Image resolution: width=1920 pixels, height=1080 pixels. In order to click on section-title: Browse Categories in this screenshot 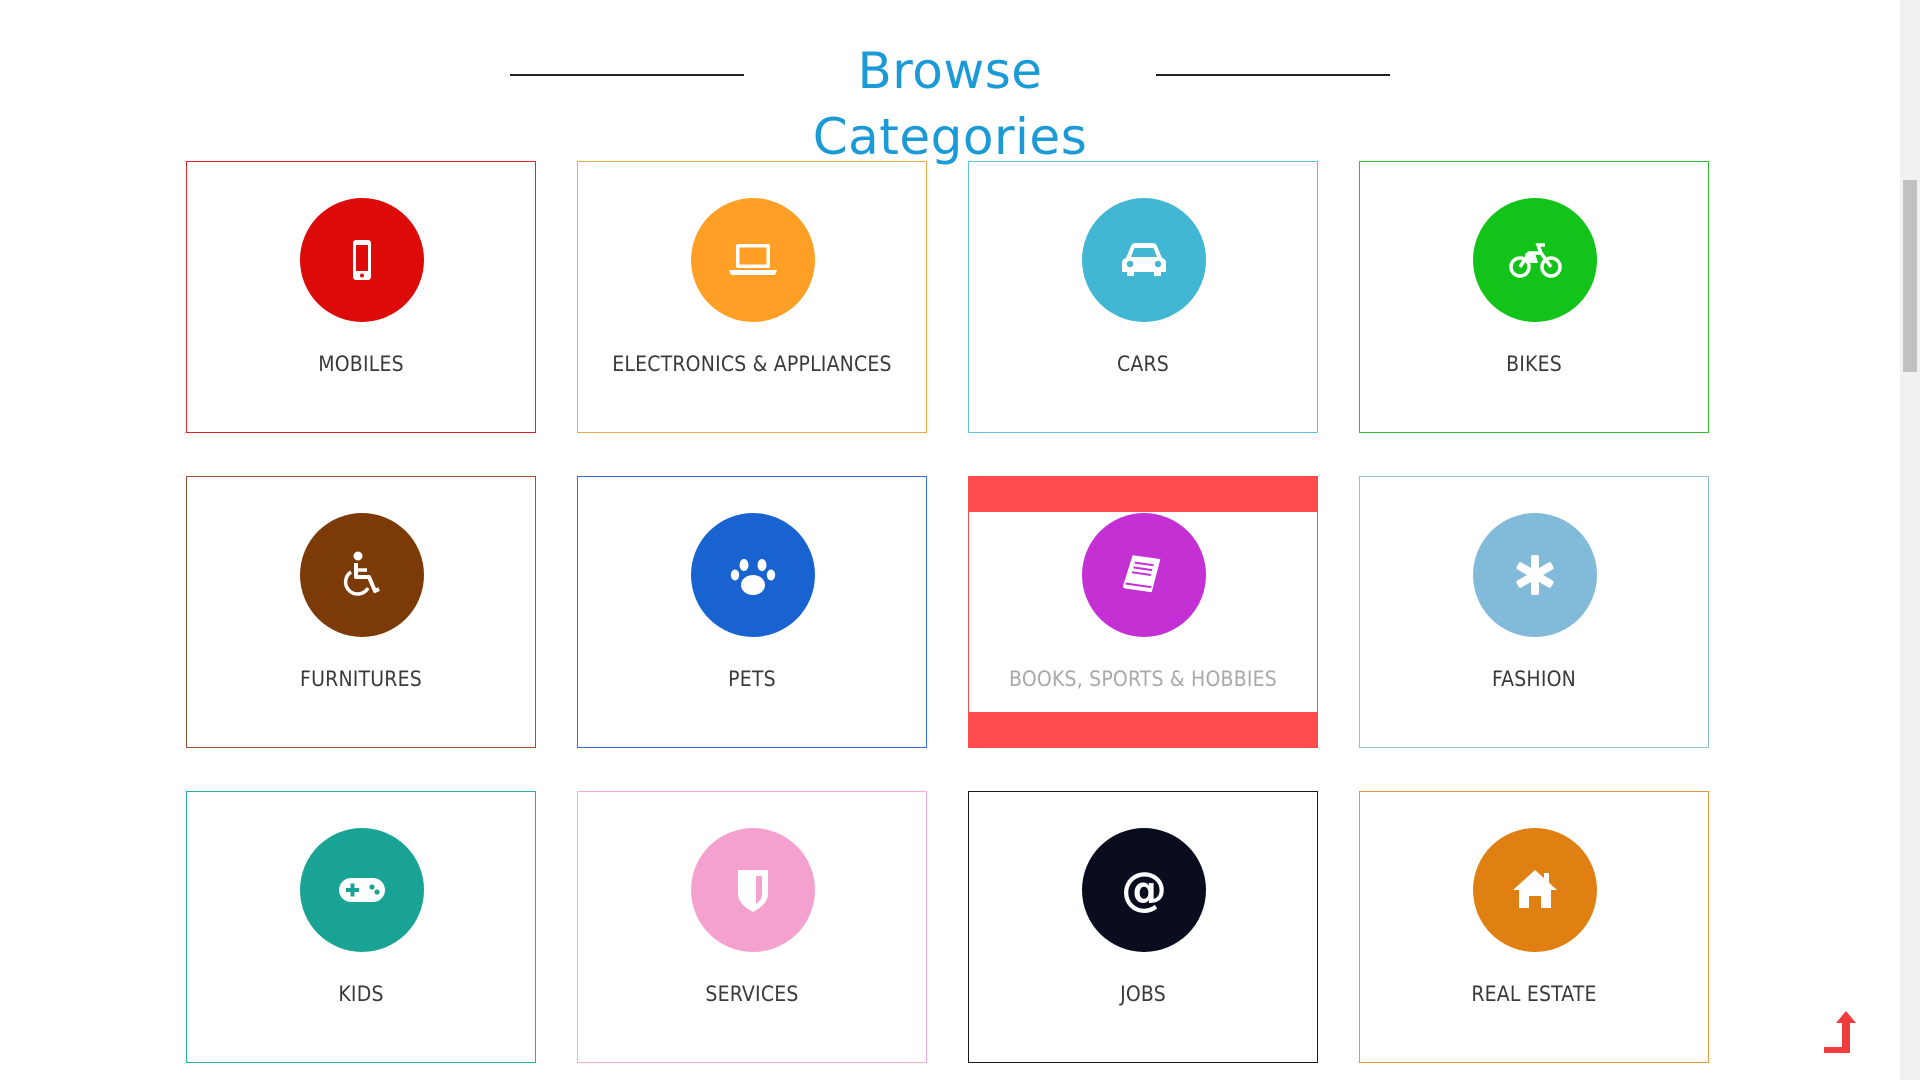, I will do `click(950, 104)`.